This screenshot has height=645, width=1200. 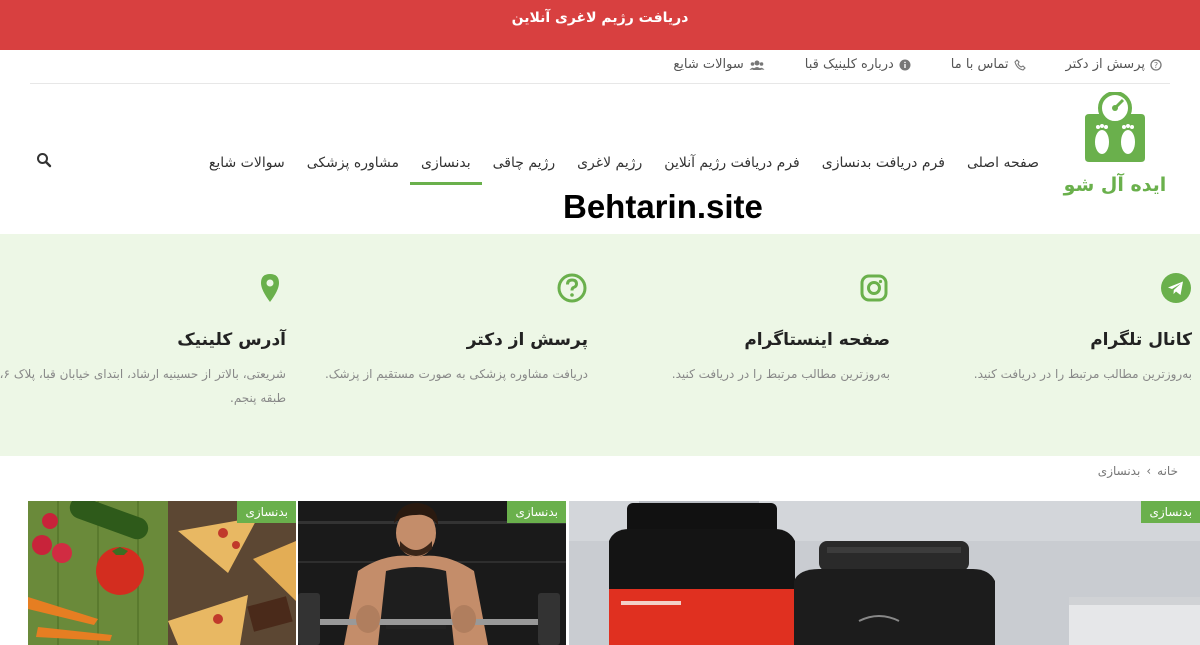 I want to click on post-card-food: بدنسازی, so click(x=162, y=573).